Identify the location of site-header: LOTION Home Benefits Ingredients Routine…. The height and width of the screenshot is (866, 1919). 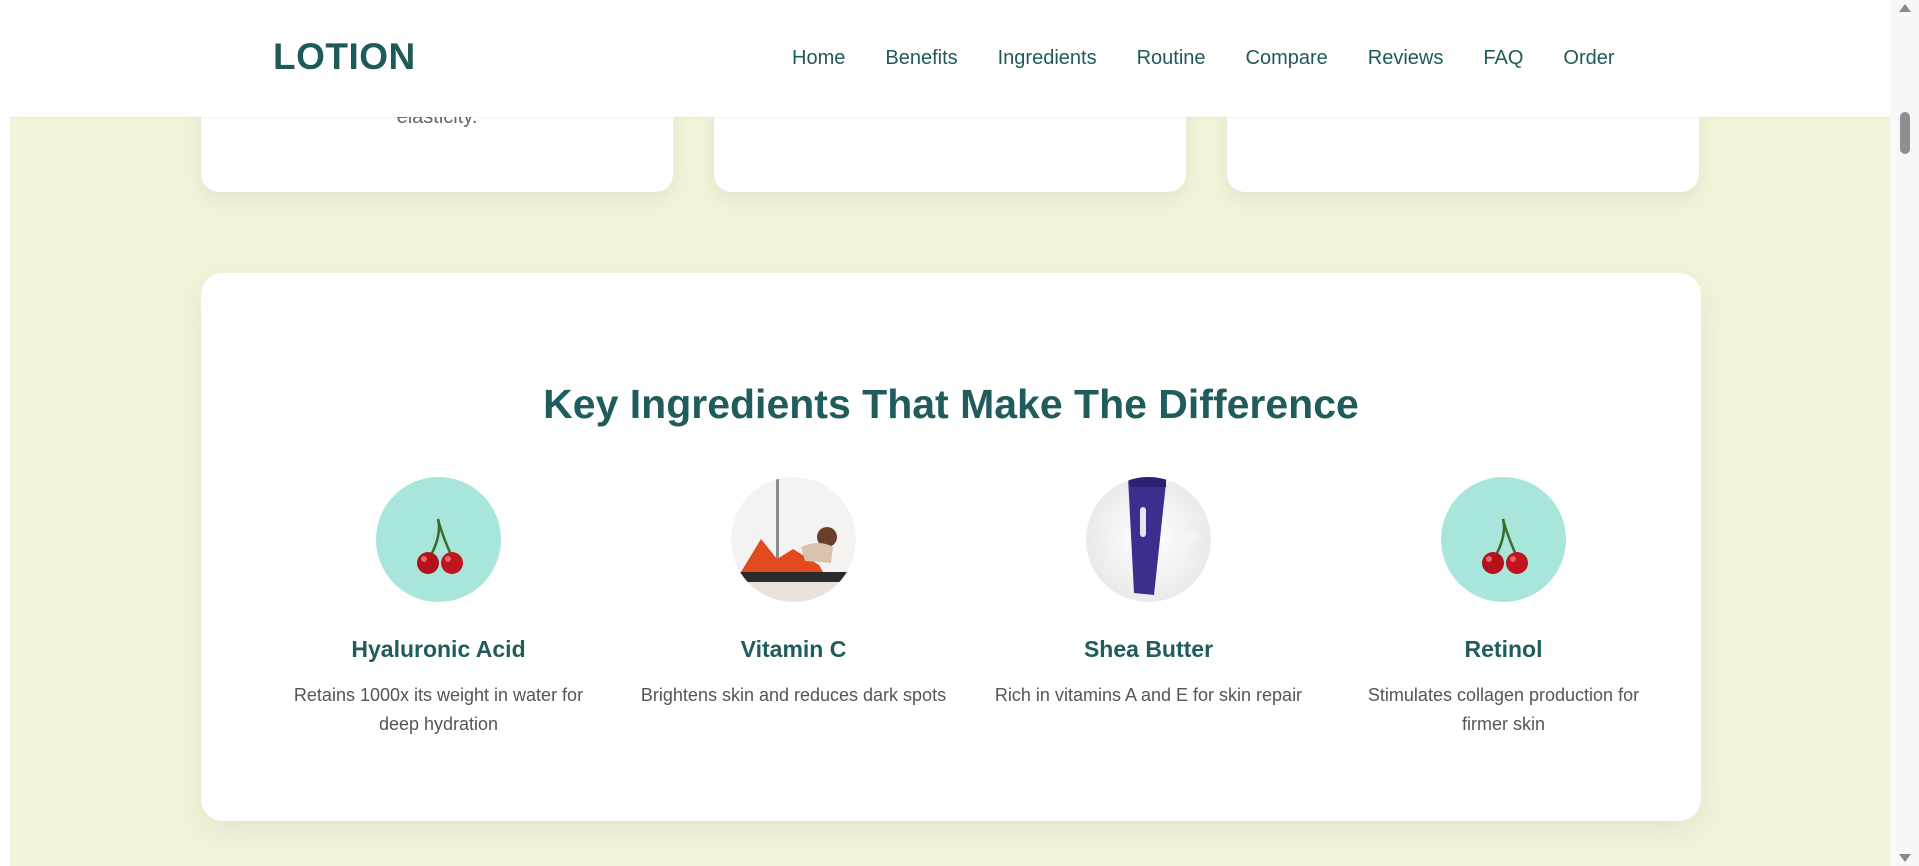
(950, 58).